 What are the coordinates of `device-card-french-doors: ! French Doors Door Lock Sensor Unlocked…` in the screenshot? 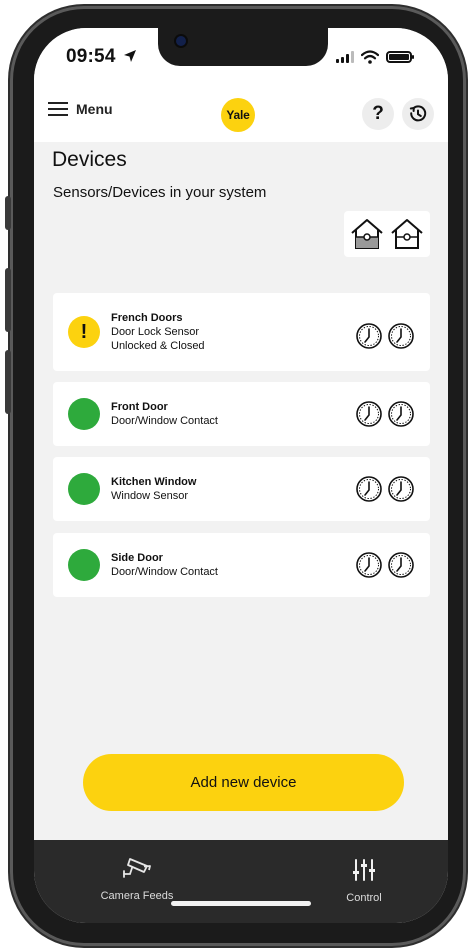 It's located at (241, 332).